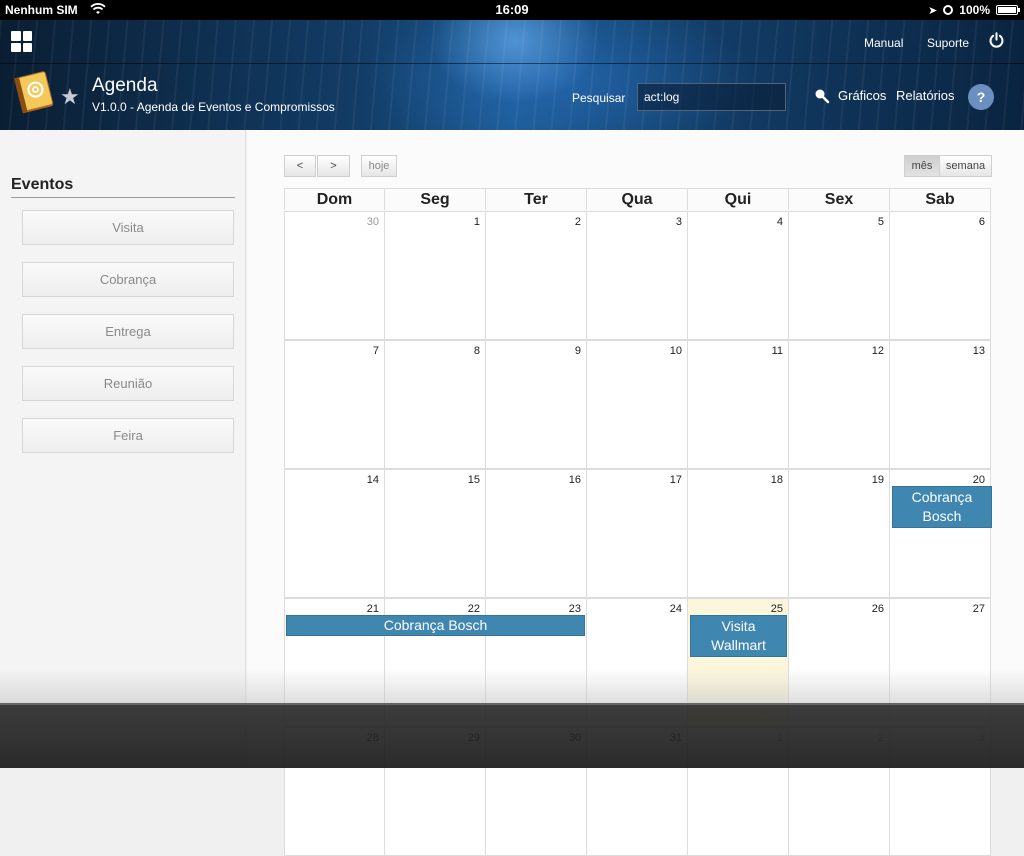 Image resolution: width=1024 pixels, height=856 pixels. I want to click on day-header-dom: Dom, so click(334, 199).